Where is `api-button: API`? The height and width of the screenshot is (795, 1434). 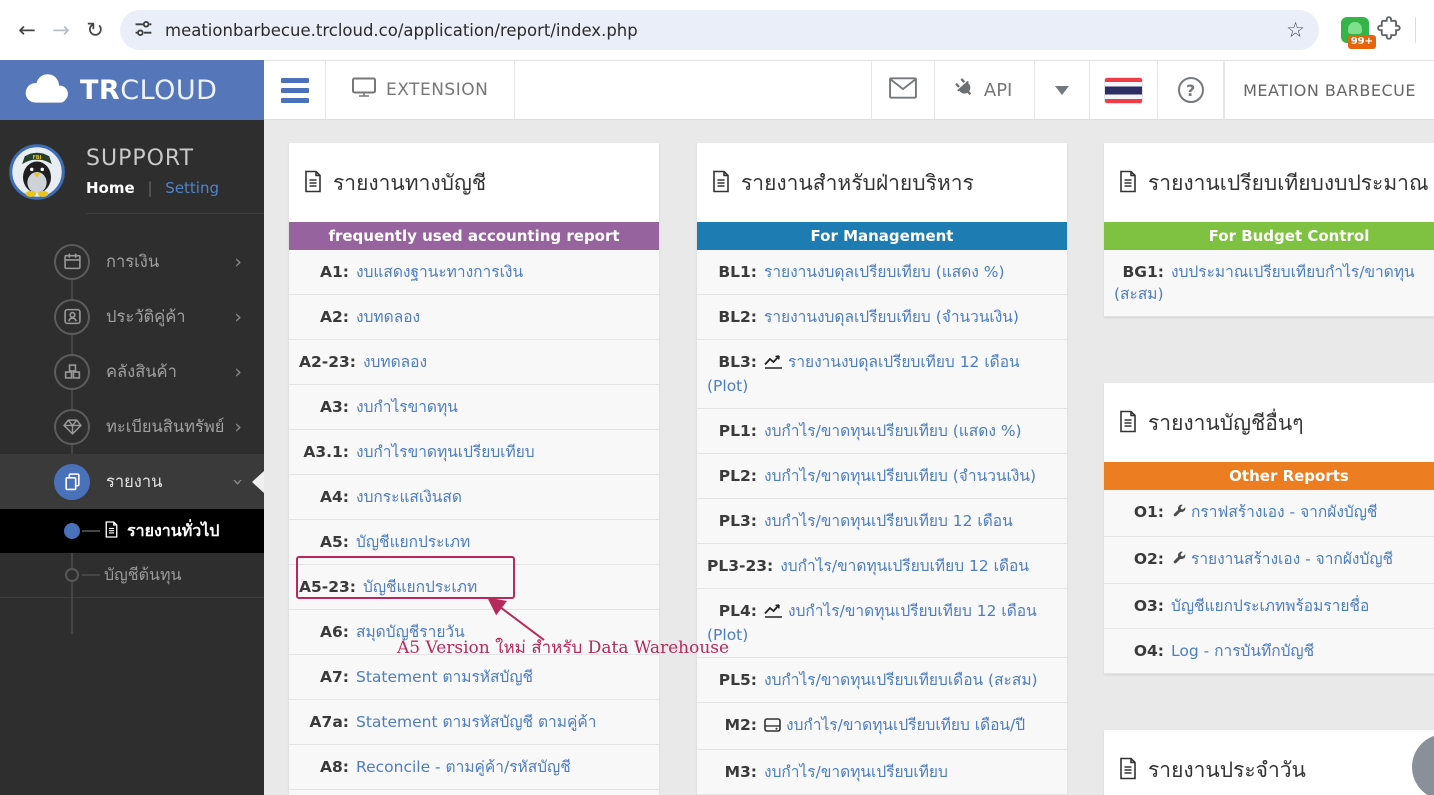
api-button: API is located at coordinates (985, 90).